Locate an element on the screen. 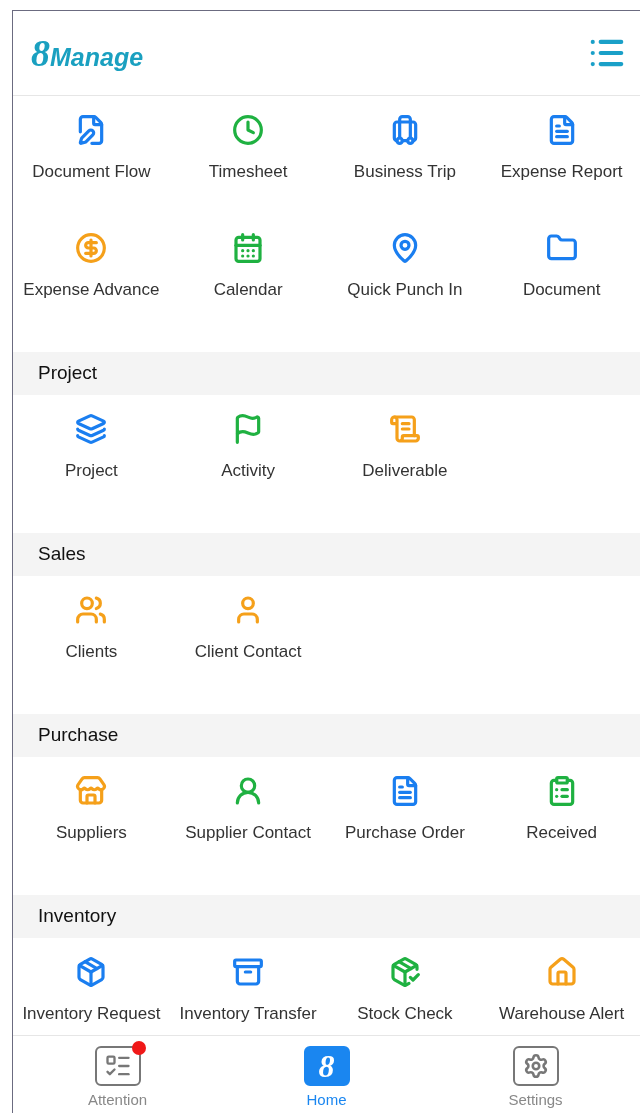  app-tile: Deliverable is located at coordinates (405, 454).